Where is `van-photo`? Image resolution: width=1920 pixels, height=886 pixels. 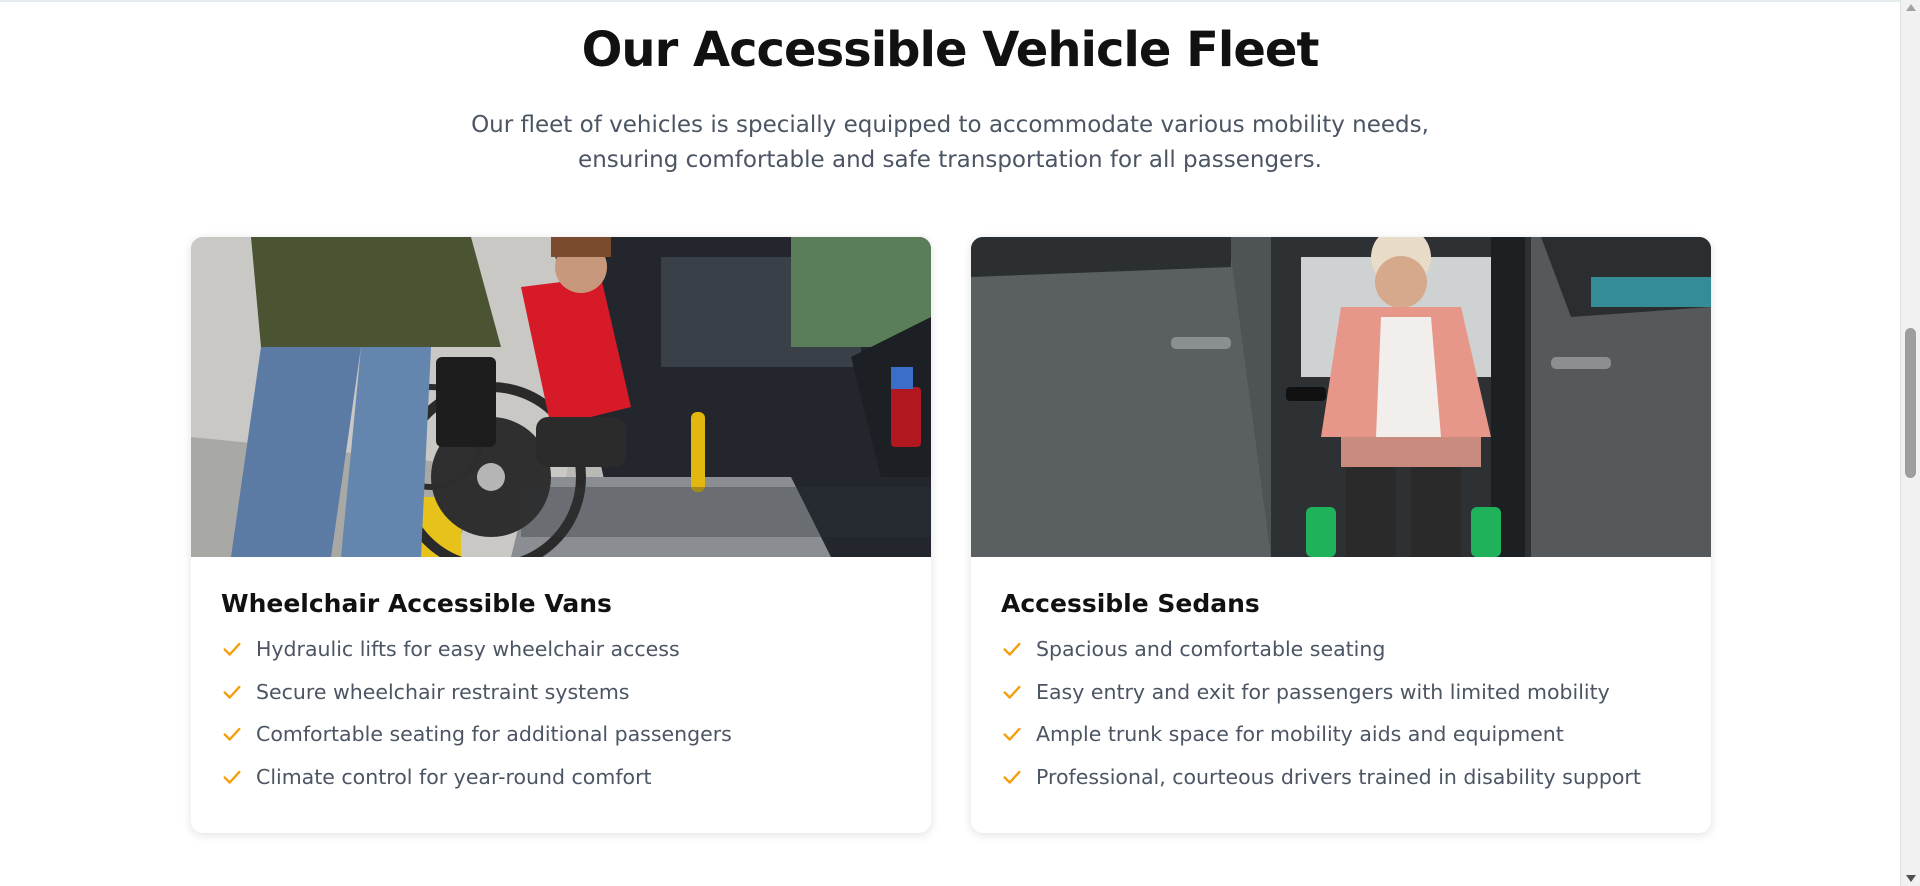 van-photo is located at coordinates (561, 397).